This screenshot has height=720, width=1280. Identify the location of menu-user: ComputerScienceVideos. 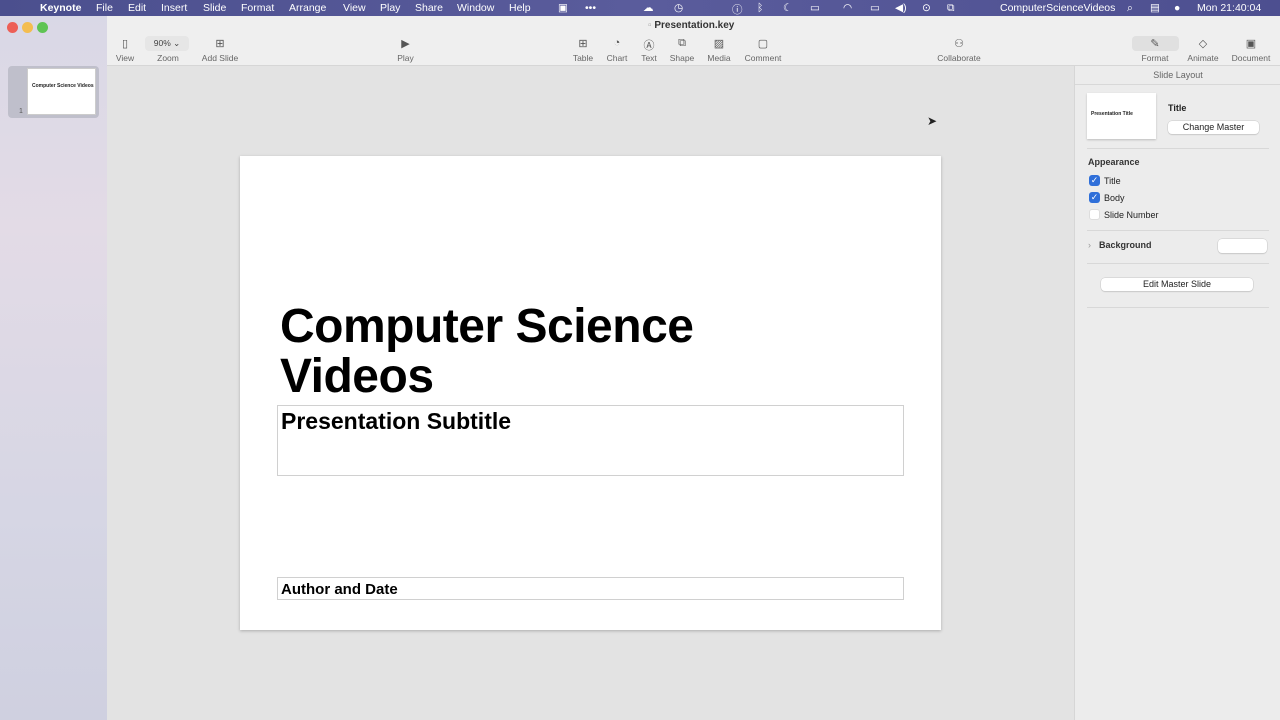
(1057, 8).